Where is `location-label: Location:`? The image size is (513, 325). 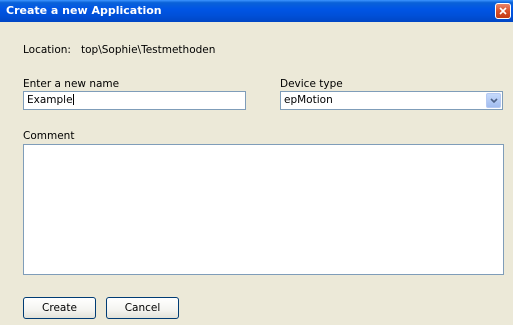 location-label: Location: is located at coordinates (47, 50).